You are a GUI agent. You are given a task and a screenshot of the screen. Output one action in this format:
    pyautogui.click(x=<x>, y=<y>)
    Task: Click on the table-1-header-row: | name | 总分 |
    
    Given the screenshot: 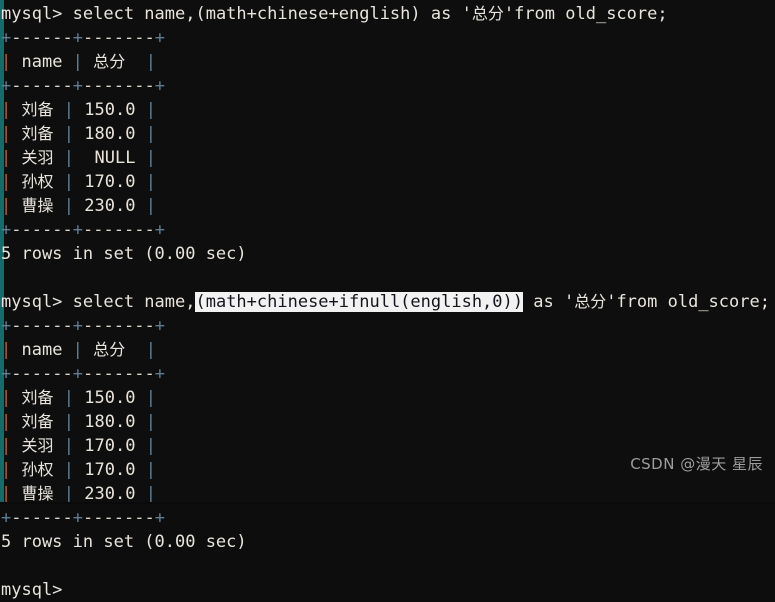 What is the action you would take?
    pyautogui.click(x=78, y=62)
    